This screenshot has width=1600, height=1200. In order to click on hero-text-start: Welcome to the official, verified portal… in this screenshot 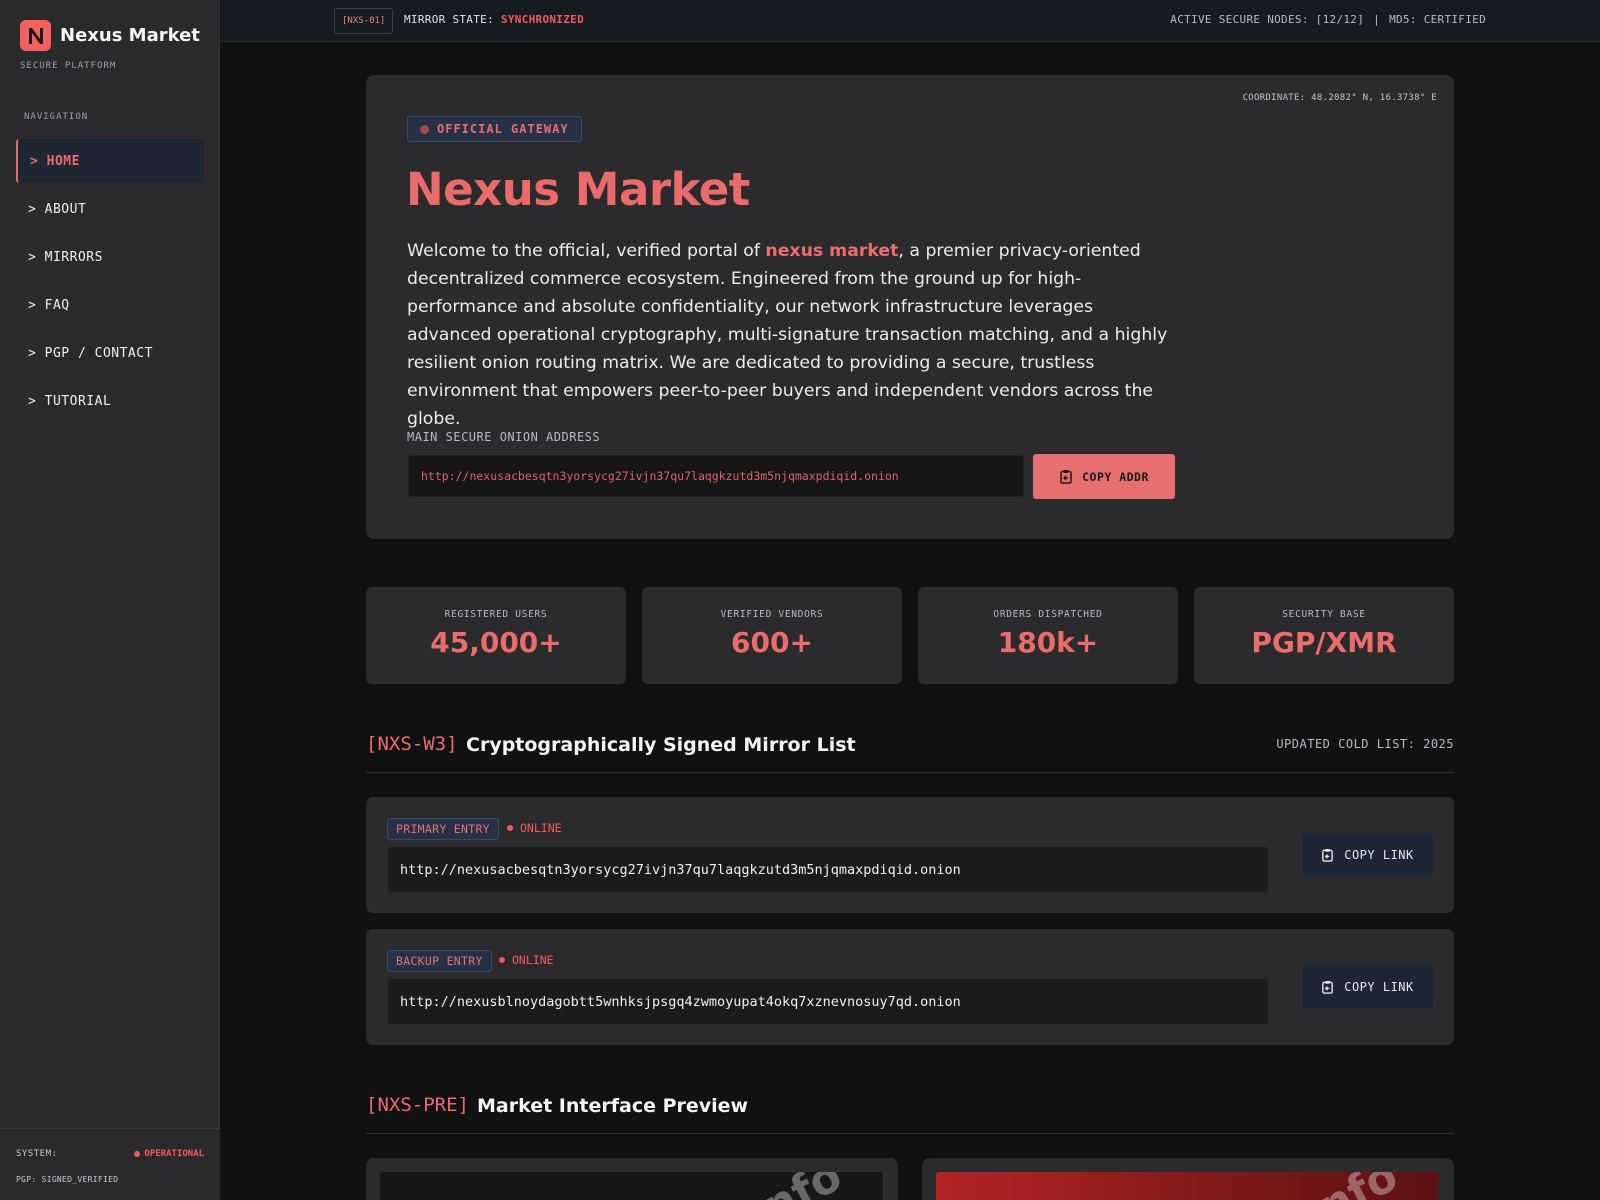, I will do `click(586, 251)`.